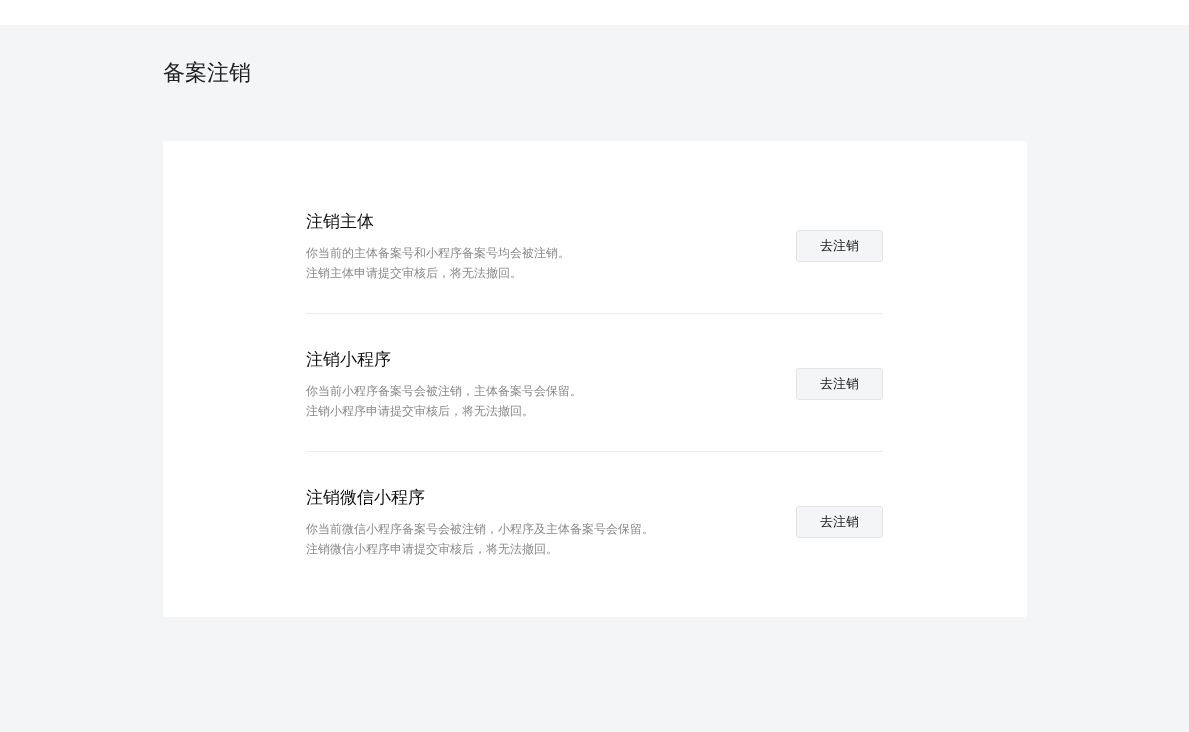  What do you see at coordinates (340, 221) in the screenshot?
I see `section-title: 注销主体` at bounding box center [340, 221].